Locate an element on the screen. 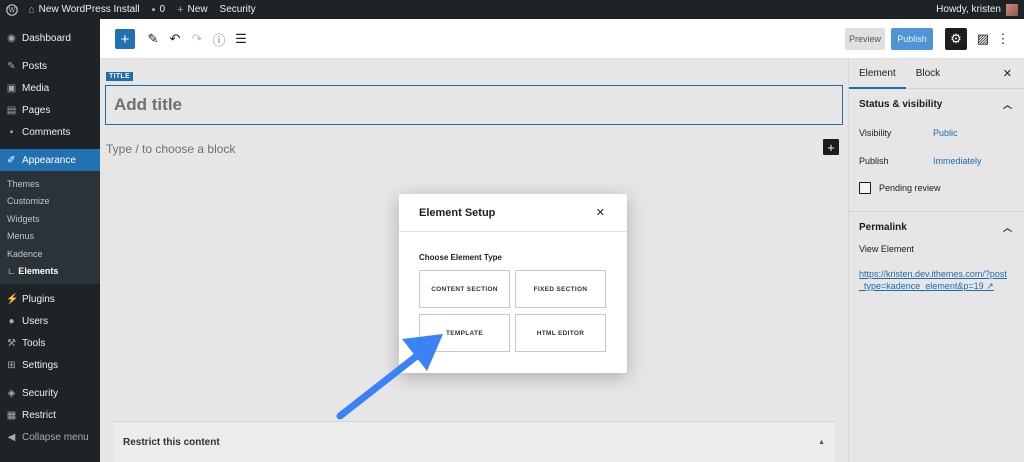 The width and height of the screenshot is (1024, 462). settings-tabs: Element Block ✕ is located at coordinates (936, 74).